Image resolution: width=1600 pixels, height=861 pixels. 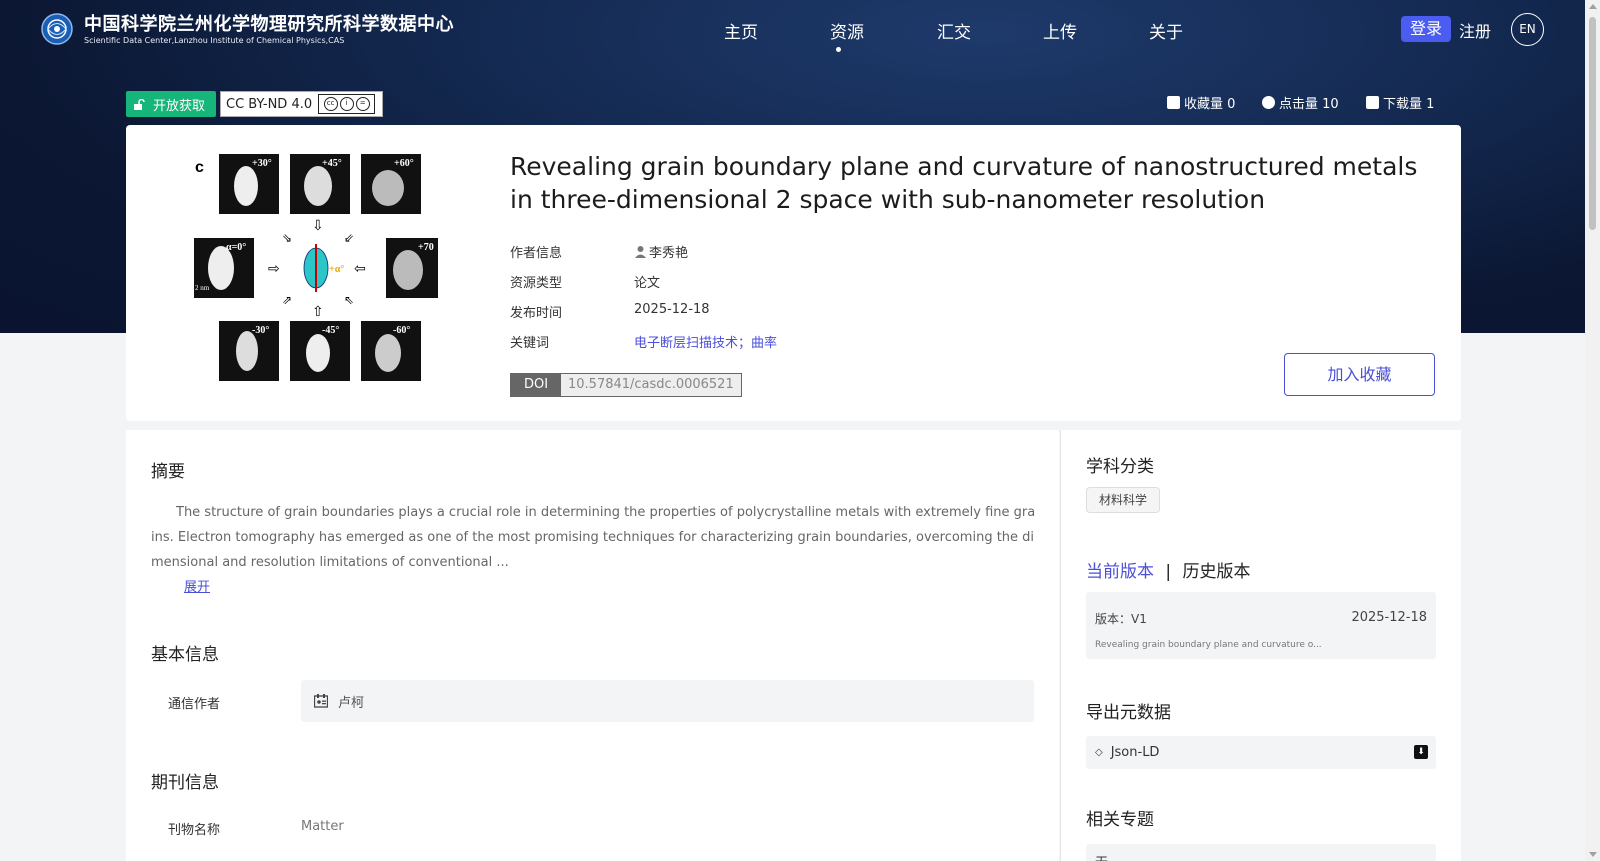 I want to click on nav-resources: 资源, so click(x=847, y=30).